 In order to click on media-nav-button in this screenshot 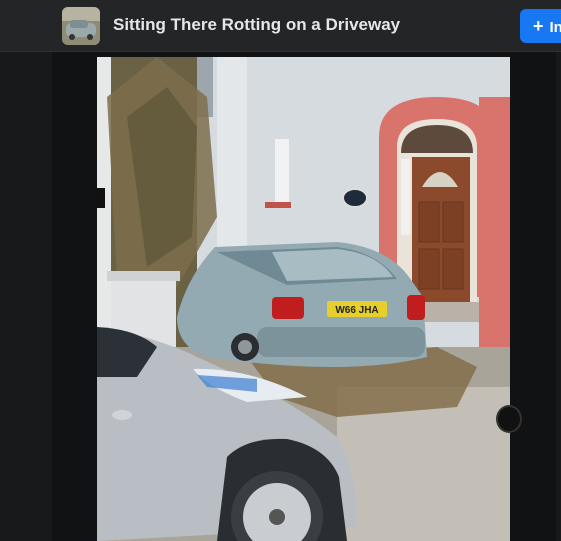, I will do `click(509, 419)`.